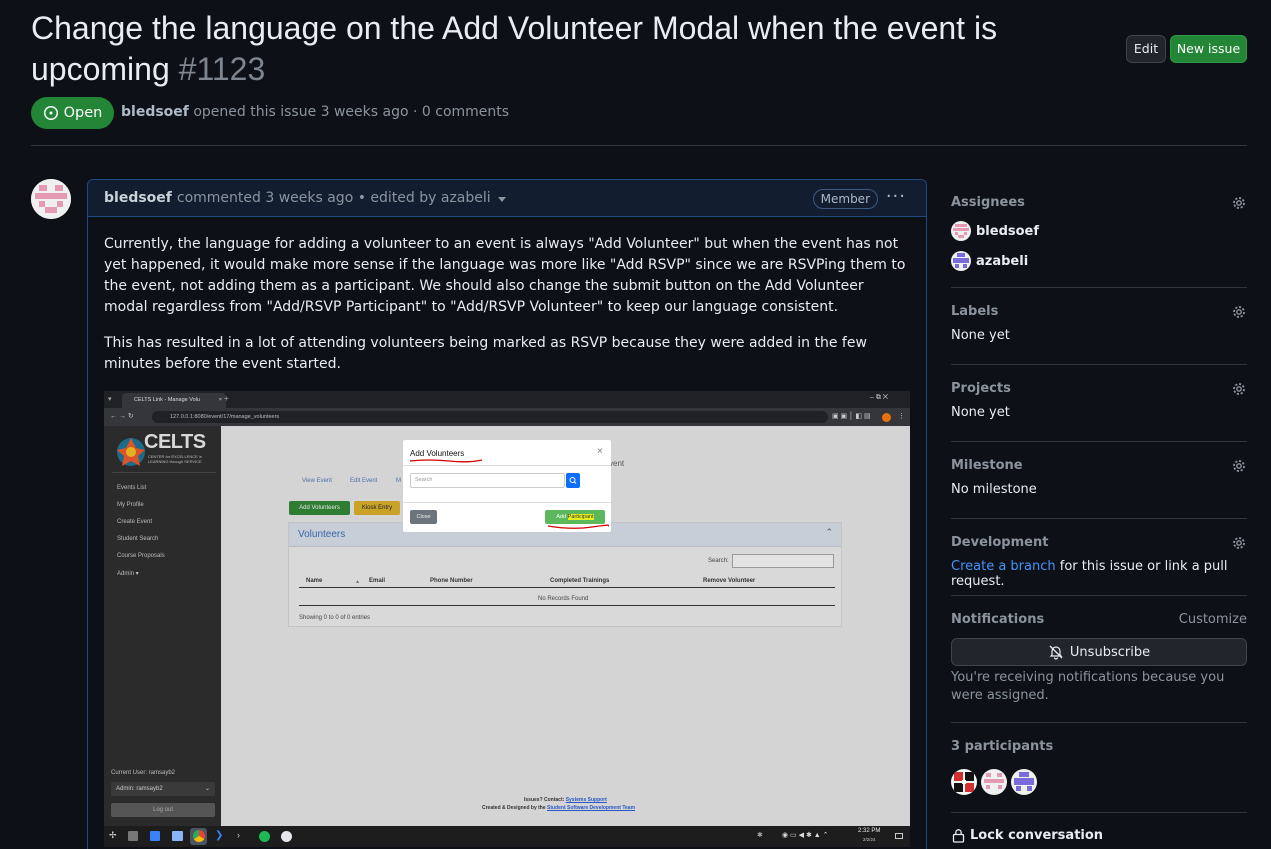 This screenshot has height=849, width=1271. Describe the element at coordinates (424, 480) in the screenshot. I see `modal-search-placeholder: Search` at that location.